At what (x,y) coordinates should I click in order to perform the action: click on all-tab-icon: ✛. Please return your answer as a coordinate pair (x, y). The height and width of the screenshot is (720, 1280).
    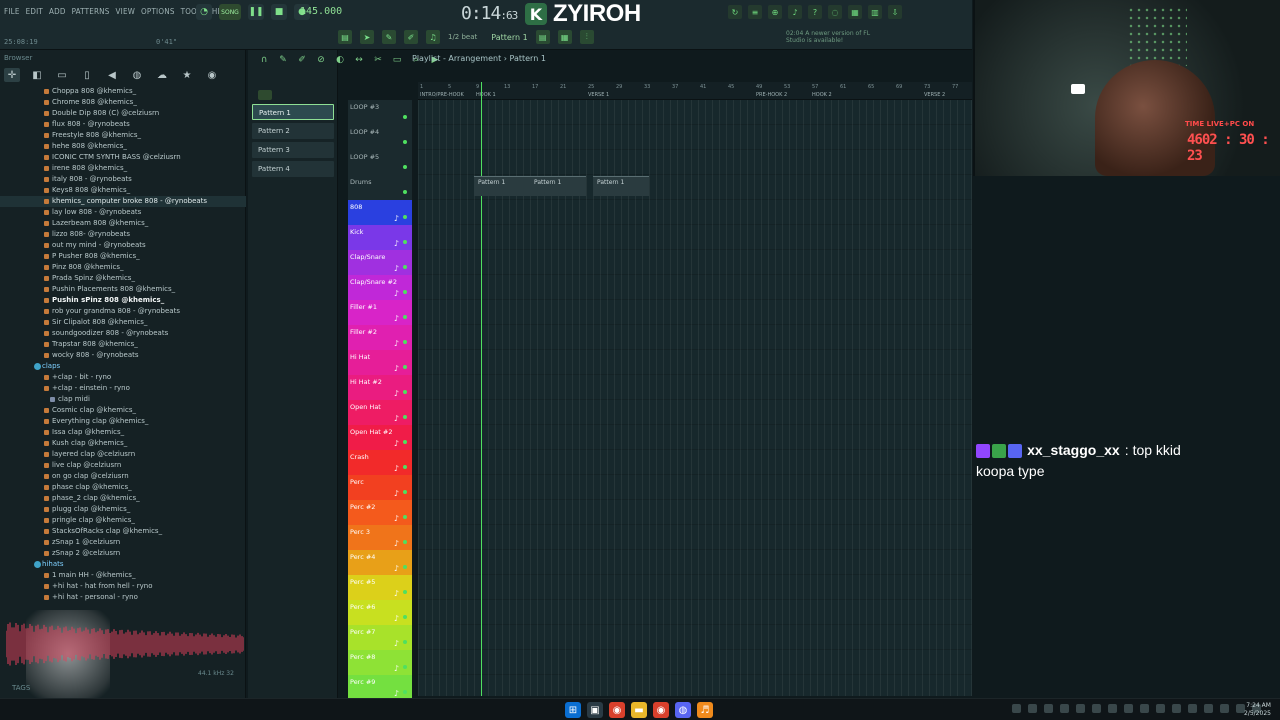
    Looking at the image, I should click on (12, 75).